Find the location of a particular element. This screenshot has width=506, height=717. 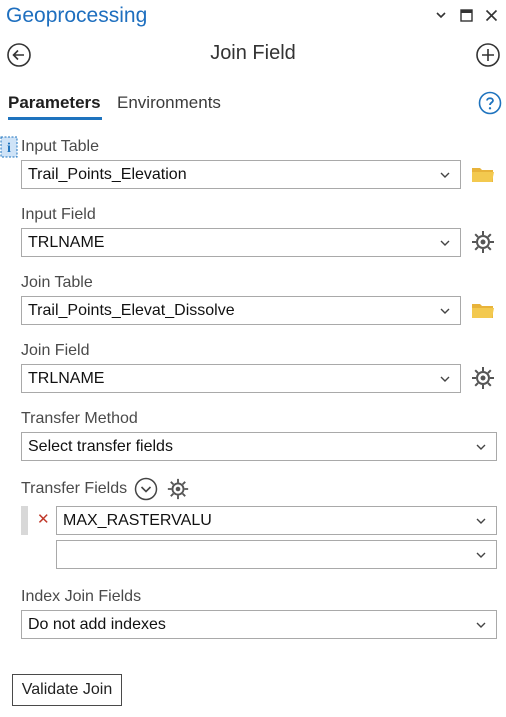

input-field-dropdown: TRLNAME is located at coordinates (241, 242).